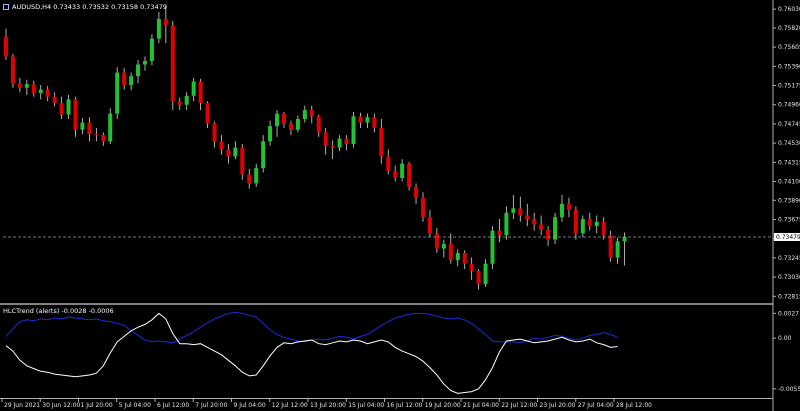  Describe the element at coordinates (789, 47) in the screenshot. I see `price-tick-label: 0.75605` at that location.